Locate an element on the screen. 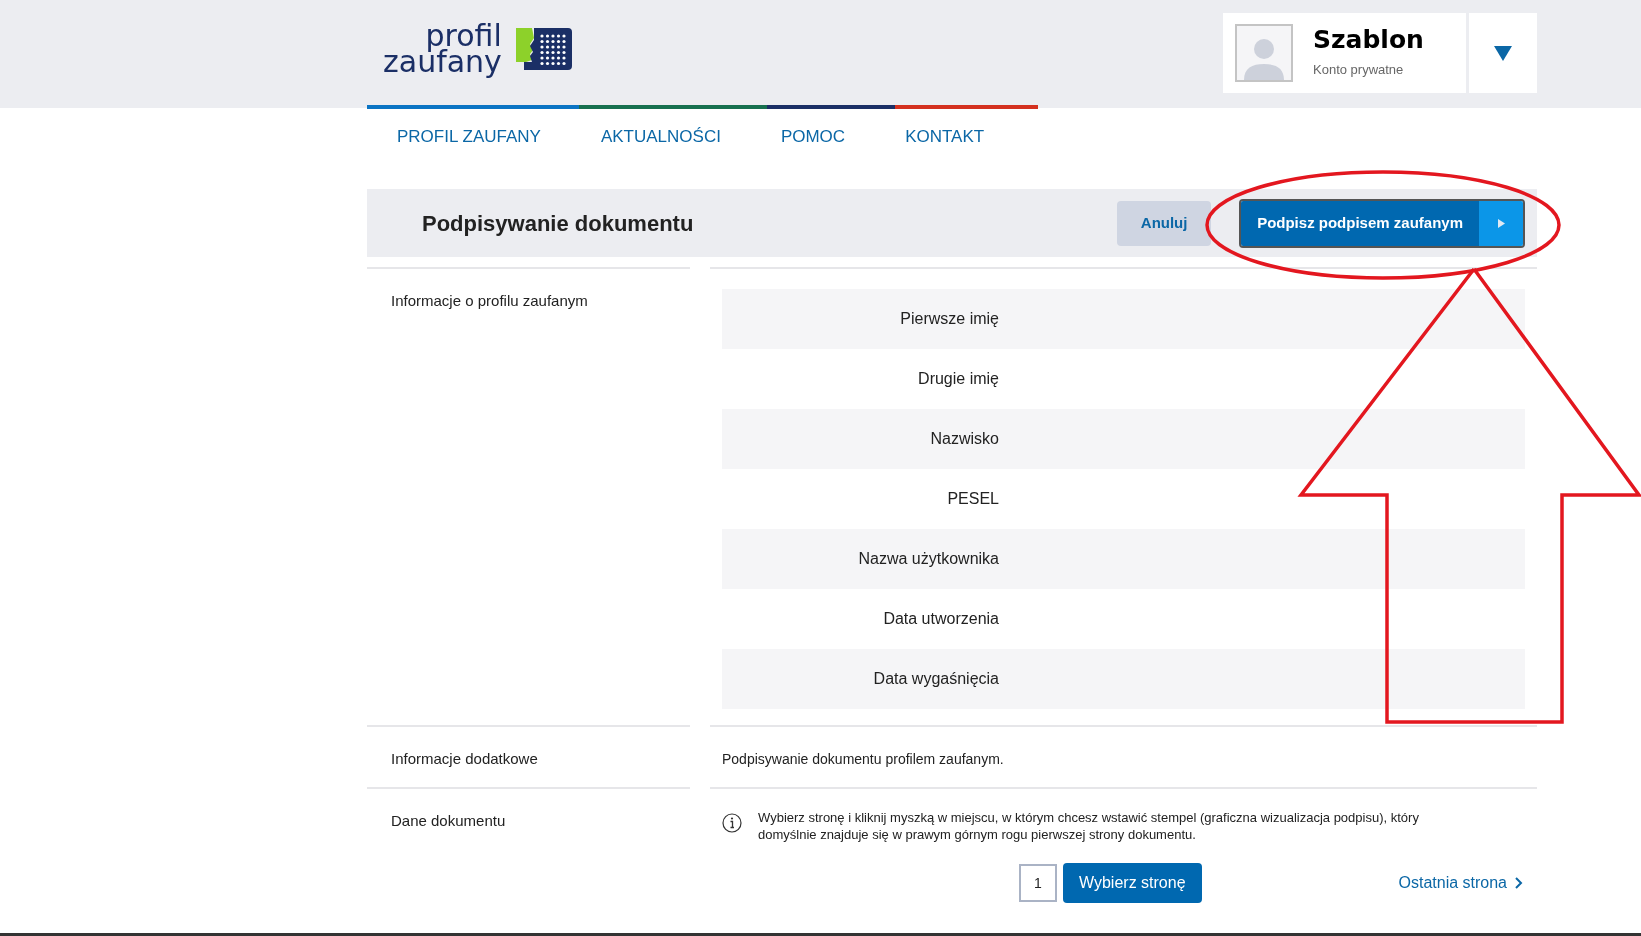 The width and height of the screenshot is (1641, 936). sign-button: Podpisz podpisem zaufanym is located at coordinates (1382, 223).